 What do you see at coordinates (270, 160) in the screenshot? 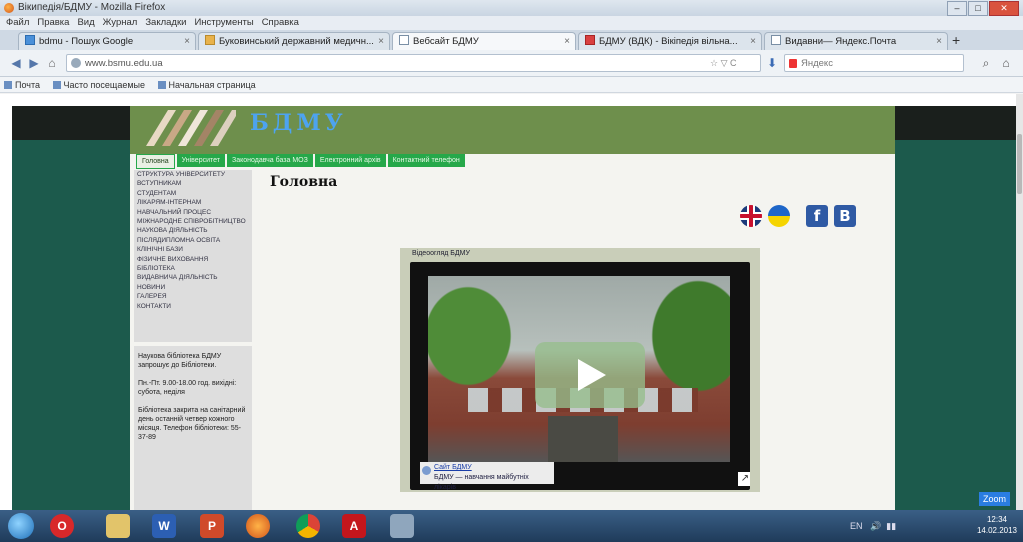
I see `nav-legislation: Законодавча база МОЗ` at bounding box center [270, 160].